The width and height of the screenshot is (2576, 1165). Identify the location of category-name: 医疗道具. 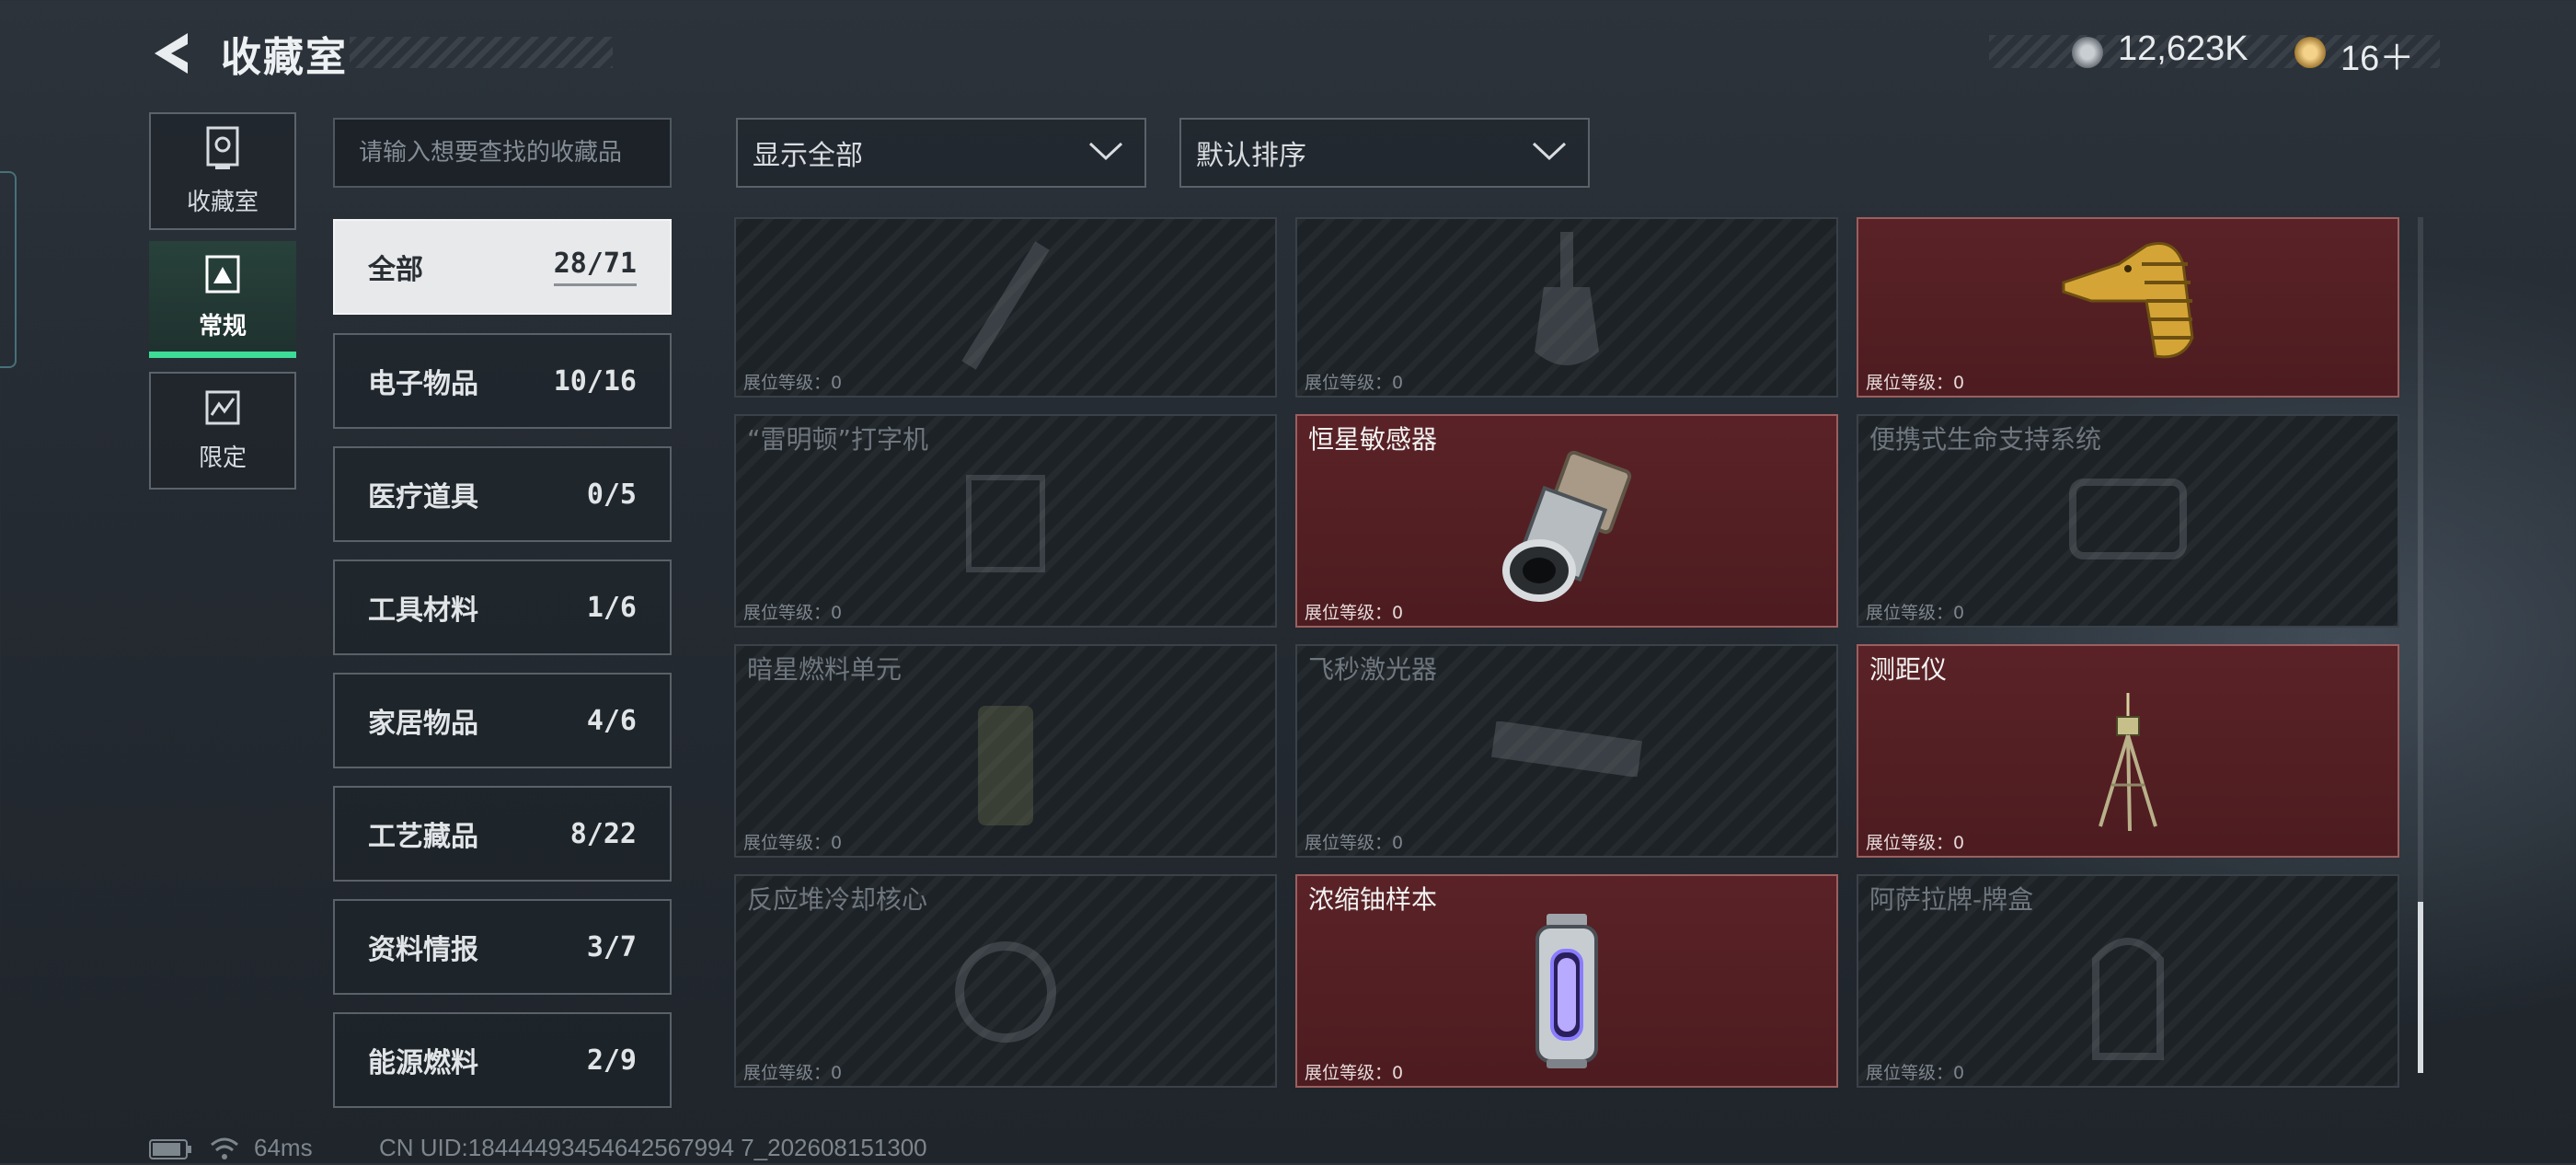
(423, 497).